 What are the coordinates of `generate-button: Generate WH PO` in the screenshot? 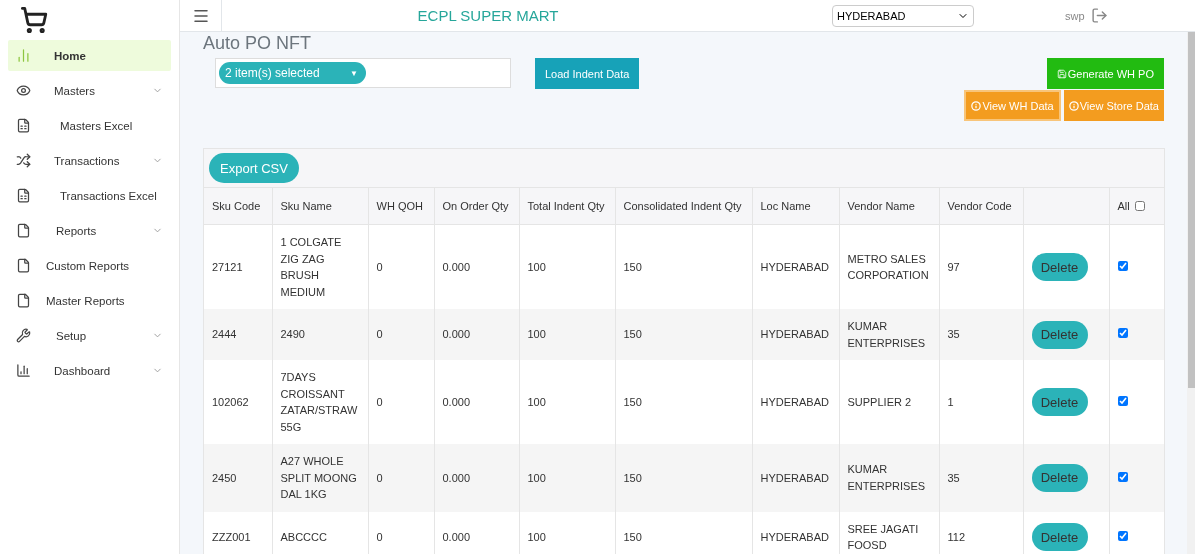 It's located at (1105, 73).